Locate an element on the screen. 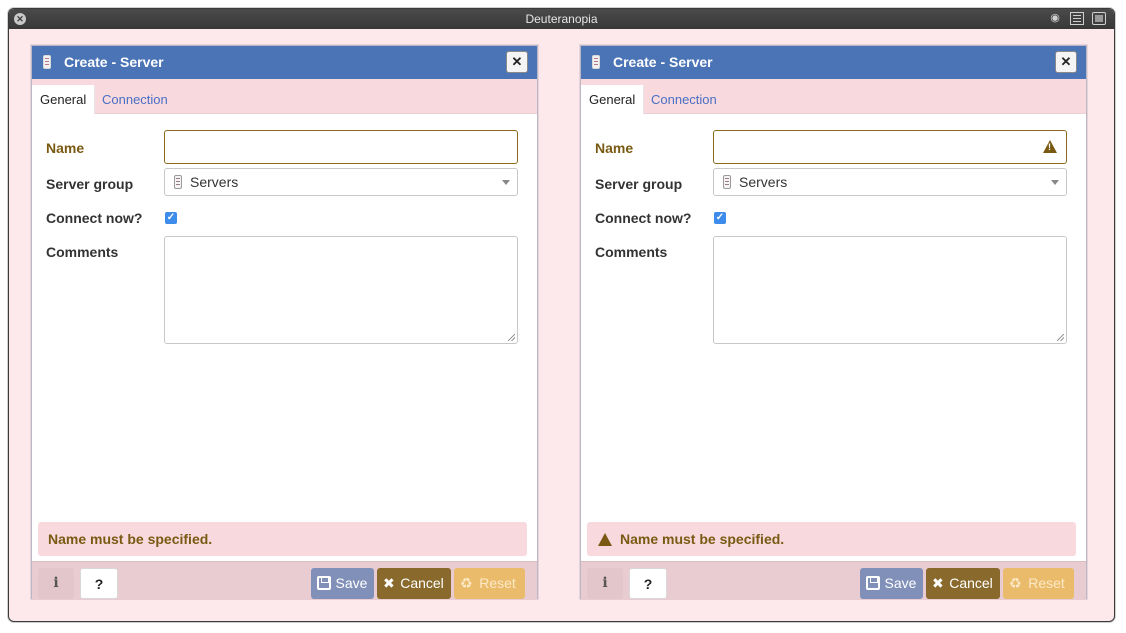 The image size is (1126, 633). window-title: Deuteranopia is located at coordinates (561, 19).